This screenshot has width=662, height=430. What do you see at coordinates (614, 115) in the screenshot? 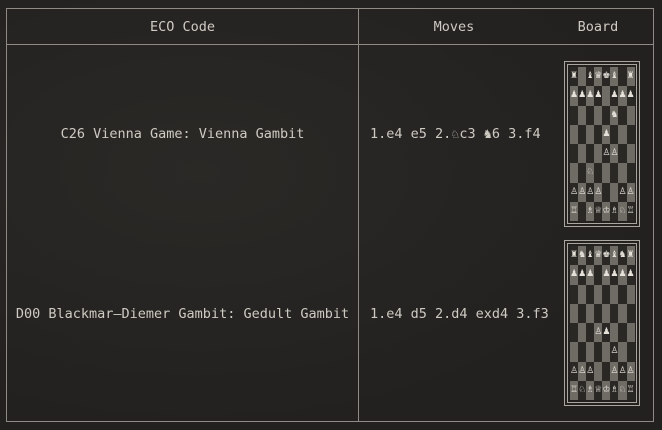
I see `board-square: ♞` at bounding box center [614, 115].